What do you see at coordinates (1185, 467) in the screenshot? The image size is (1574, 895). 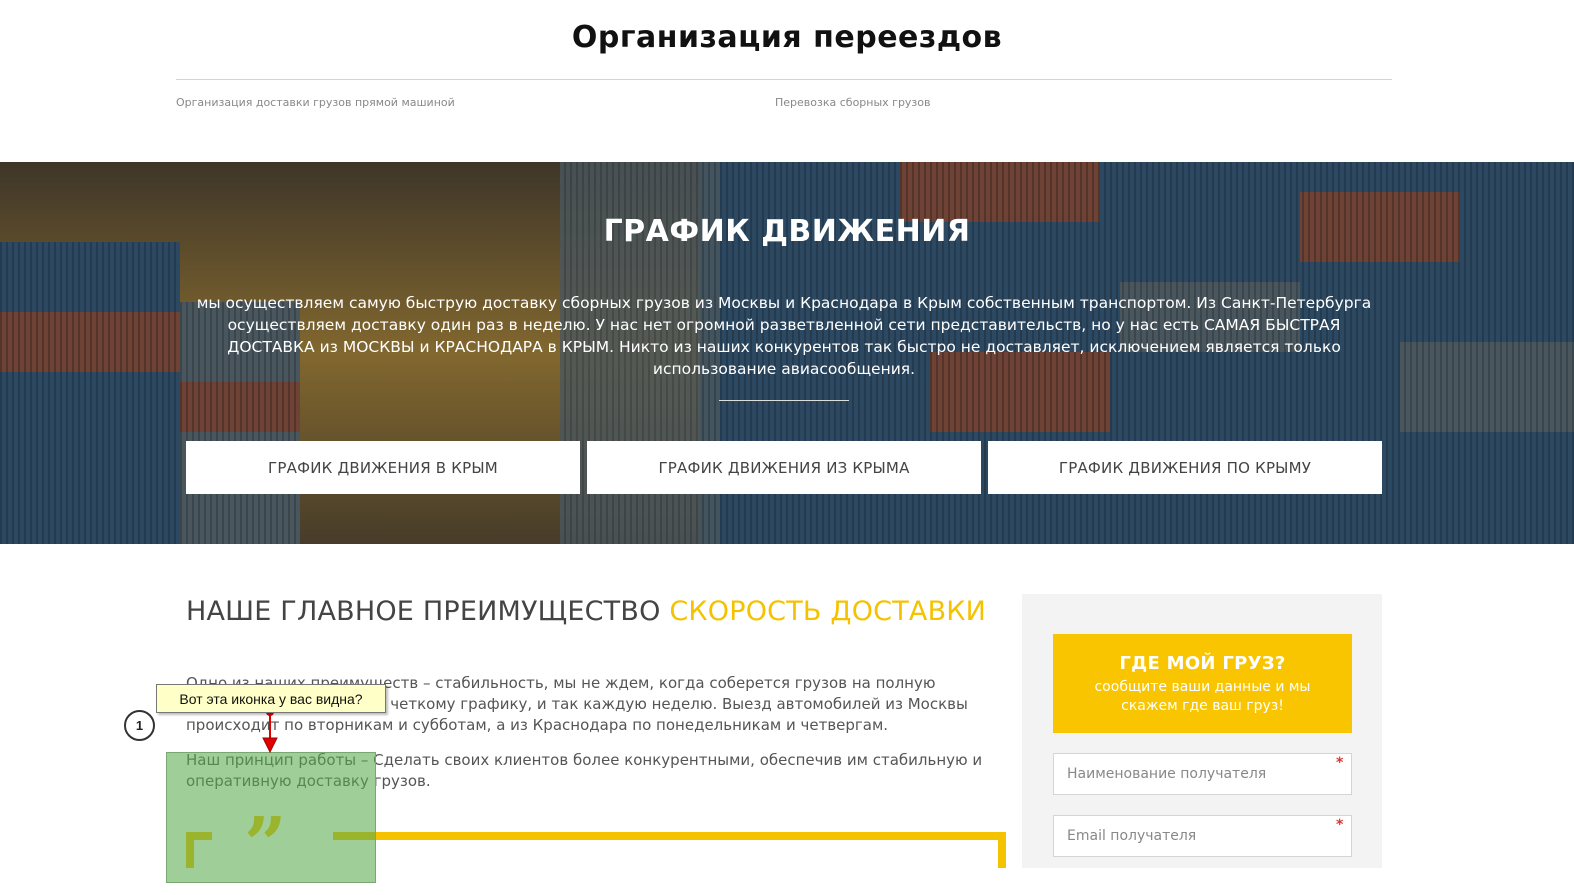 I see `schedule-within-crimea-button: ГРАФИК ДВИЖЕНИЯ ПО КРЫМУ` at bounding box center [1185, 467].